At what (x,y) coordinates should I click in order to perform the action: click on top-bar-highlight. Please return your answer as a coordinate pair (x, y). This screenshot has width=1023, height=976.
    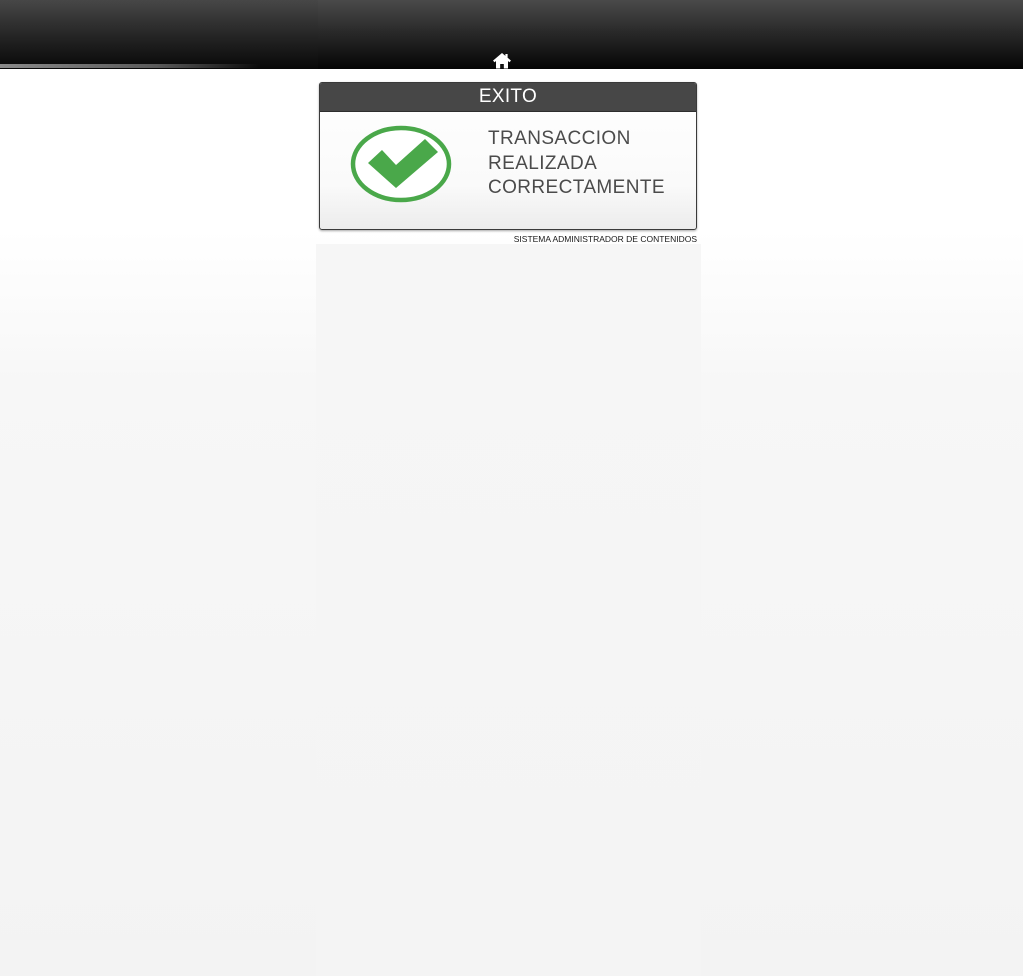
    Looking at the image, I should click on (130, 66).